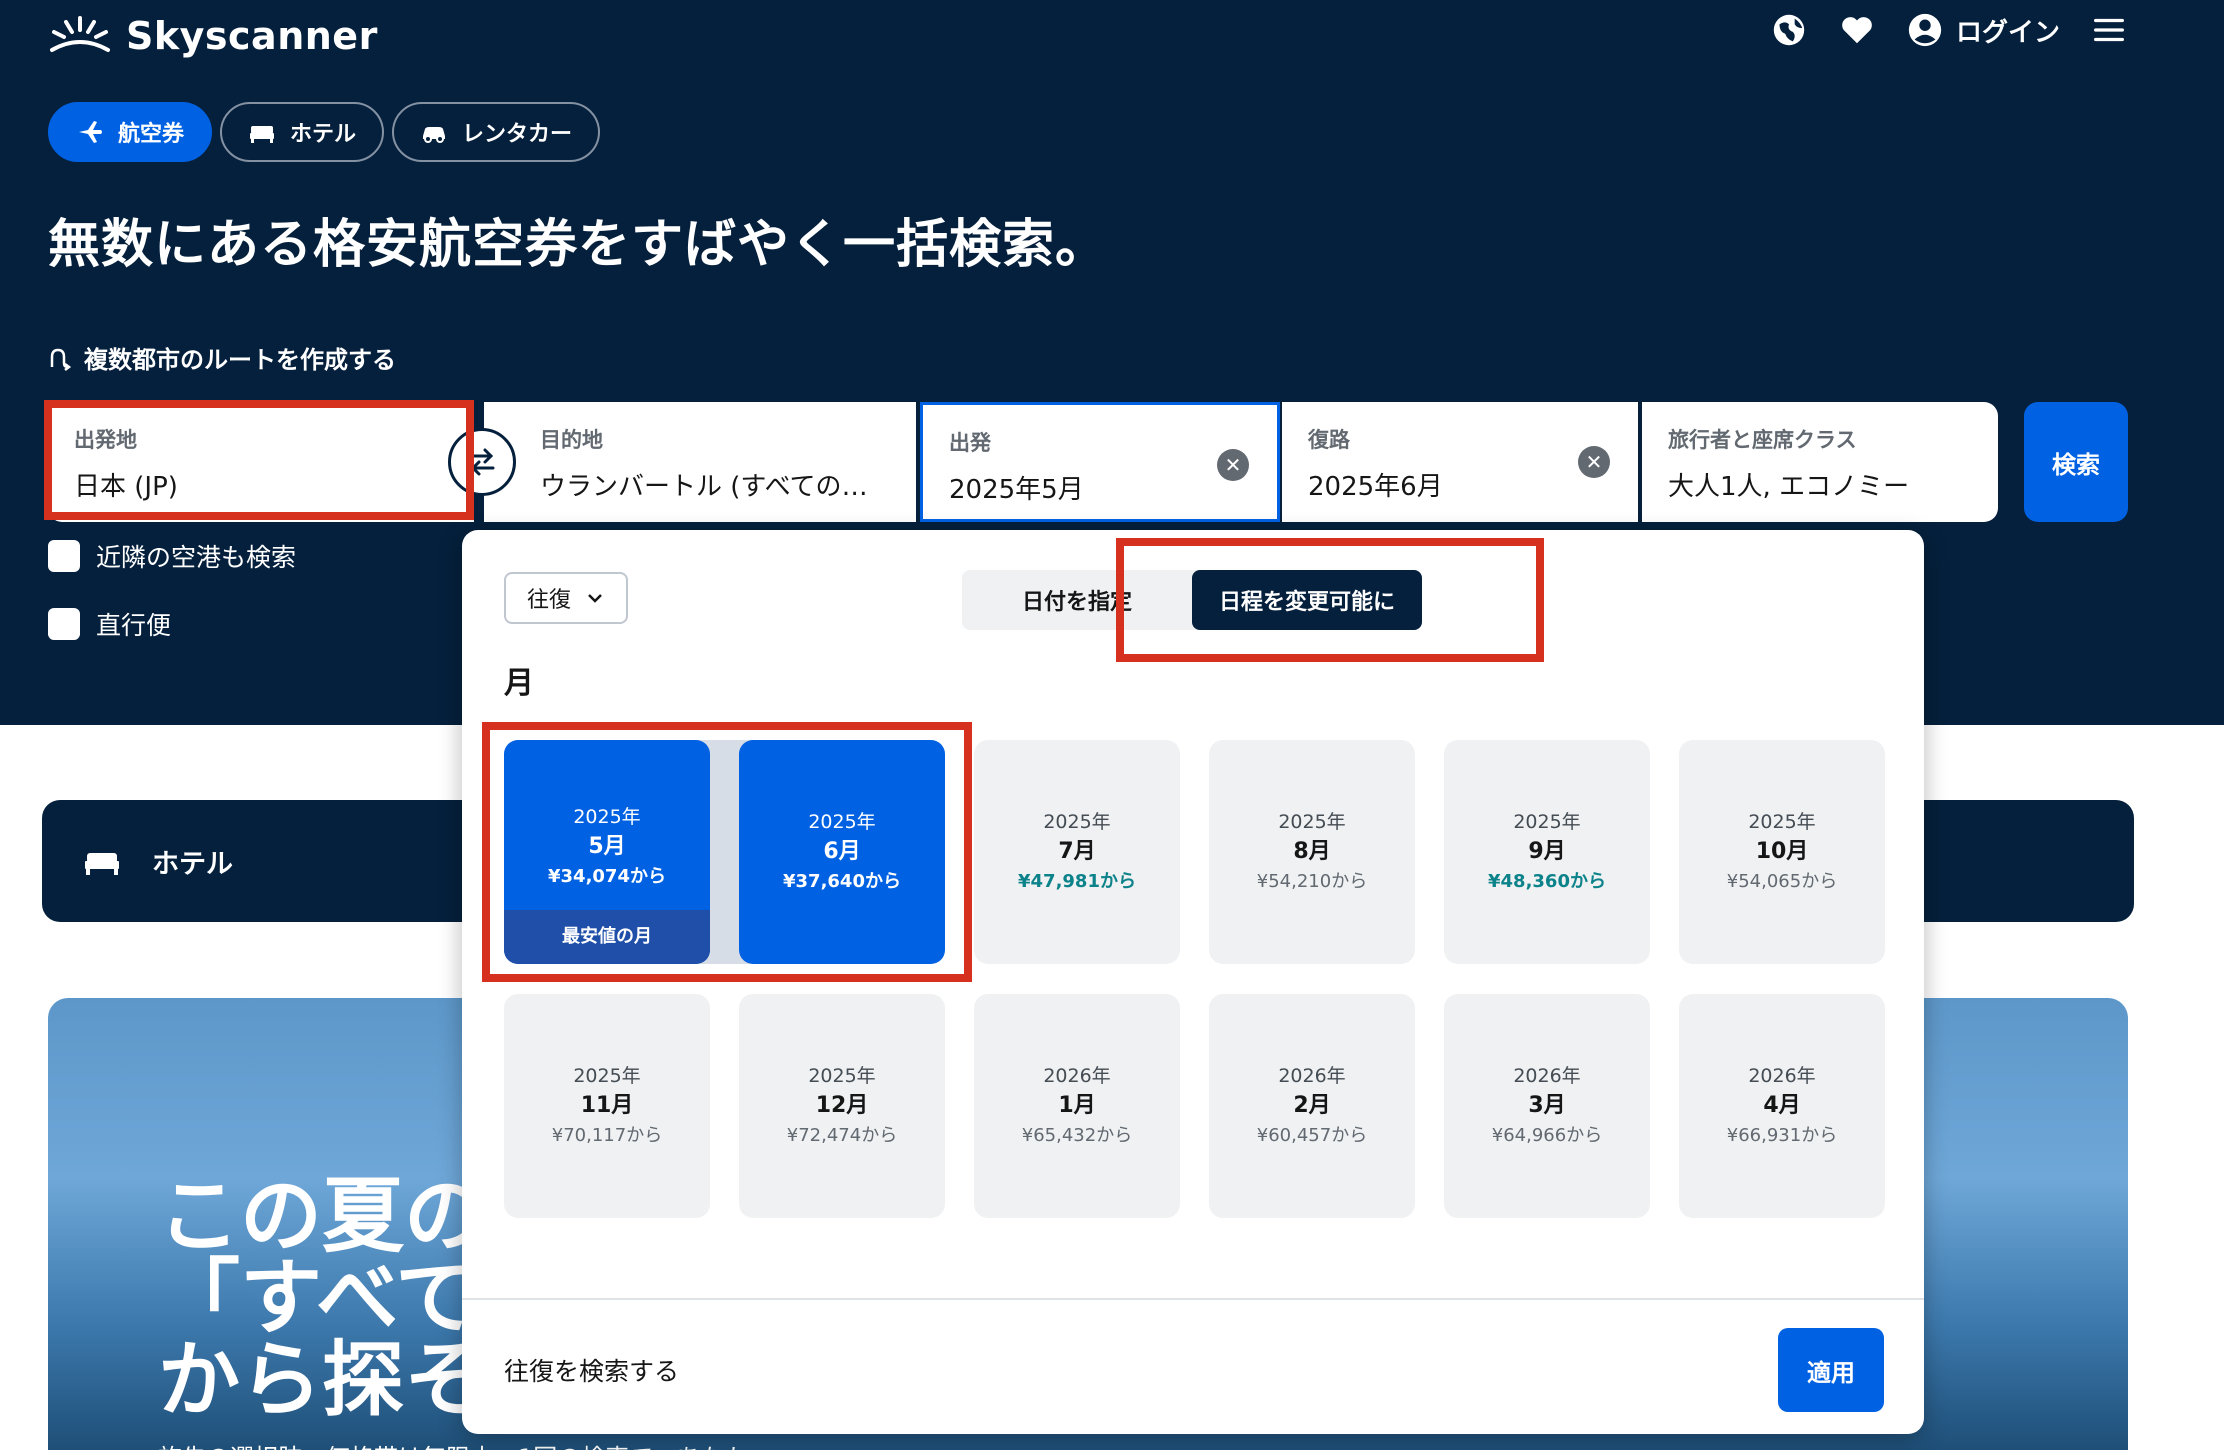  I want to click on month-cell-2025-07: 2025年 7月 ¥47,981から, so click(1077, 852).